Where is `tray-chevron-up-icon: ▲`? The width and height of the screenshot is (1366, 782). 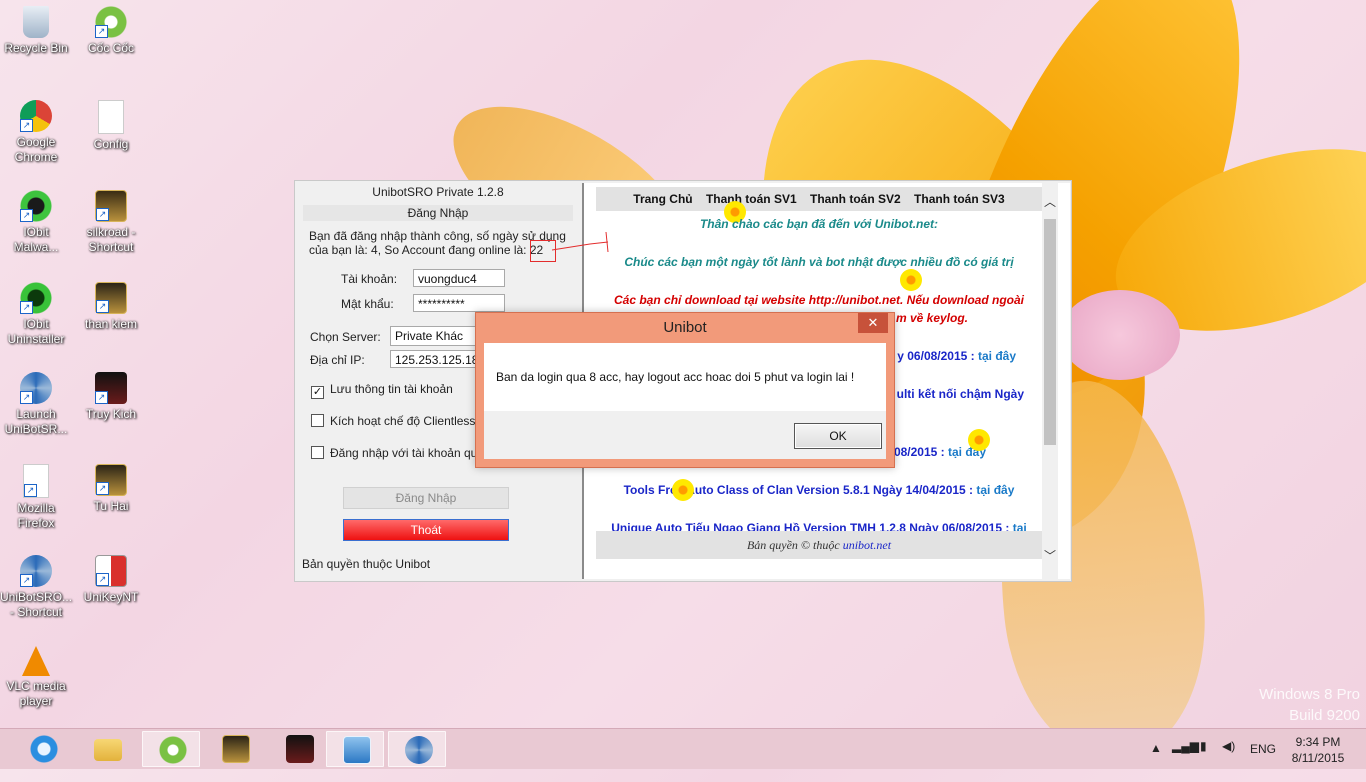
tray-chevron-up-icon: ▲ is located at coordinates (1156, 761).